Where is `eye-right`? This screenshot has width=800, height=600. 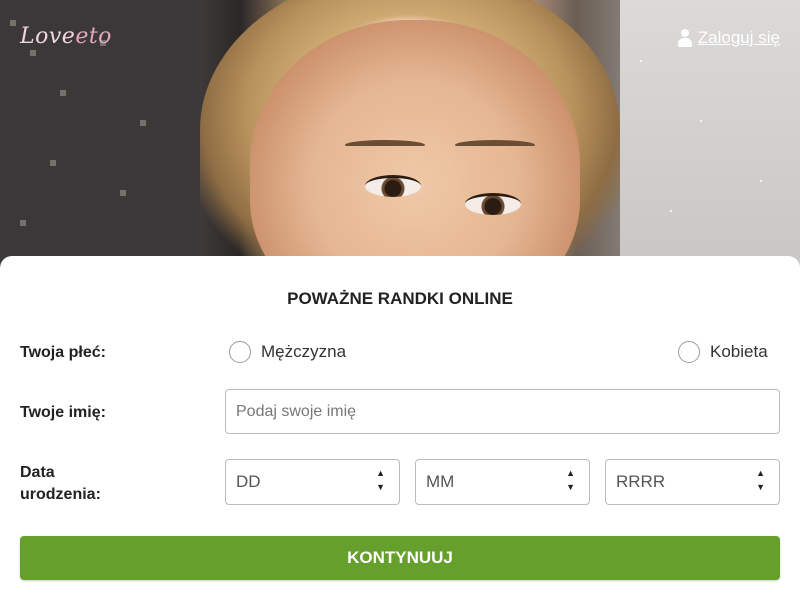
eye-right is located at coordinates (493, 204).